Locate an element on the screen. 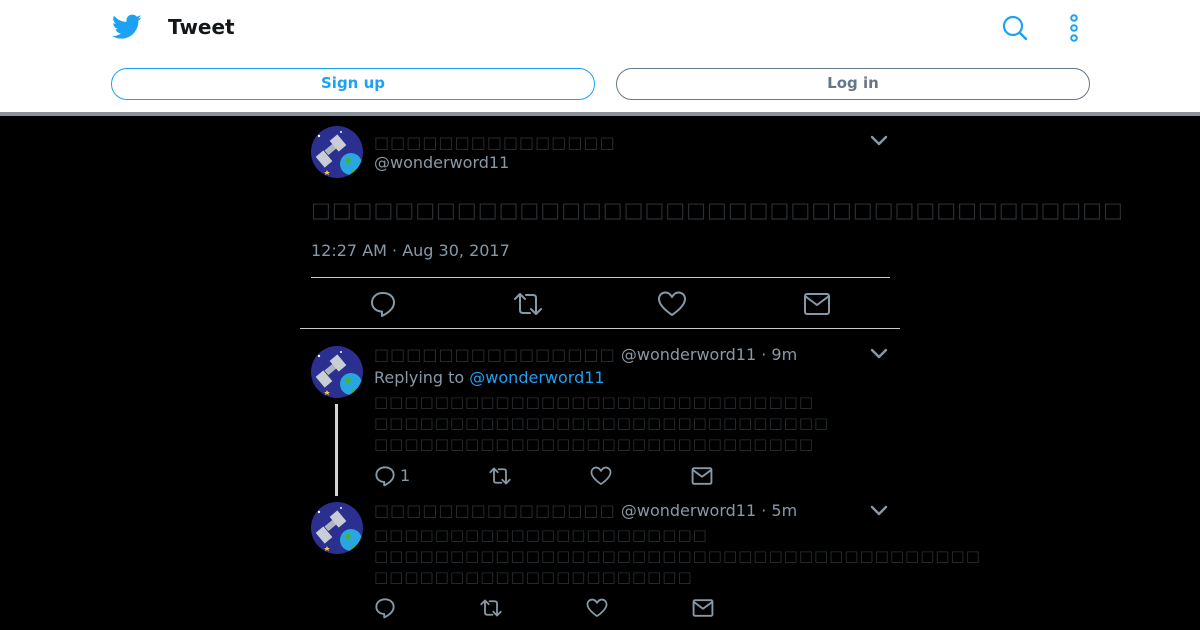 This screenshot has height=630, width=1200. reply-text-line: □□□□□□□□□□□□□□□□□□□□□ is located at coordinates (533, 577).